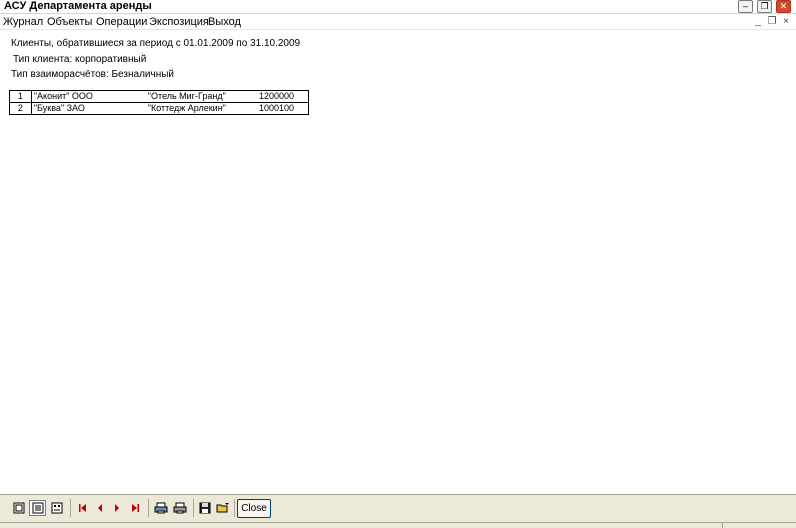  I want to click on row-object: "Коттедж Арлекин", so click(195, 108).